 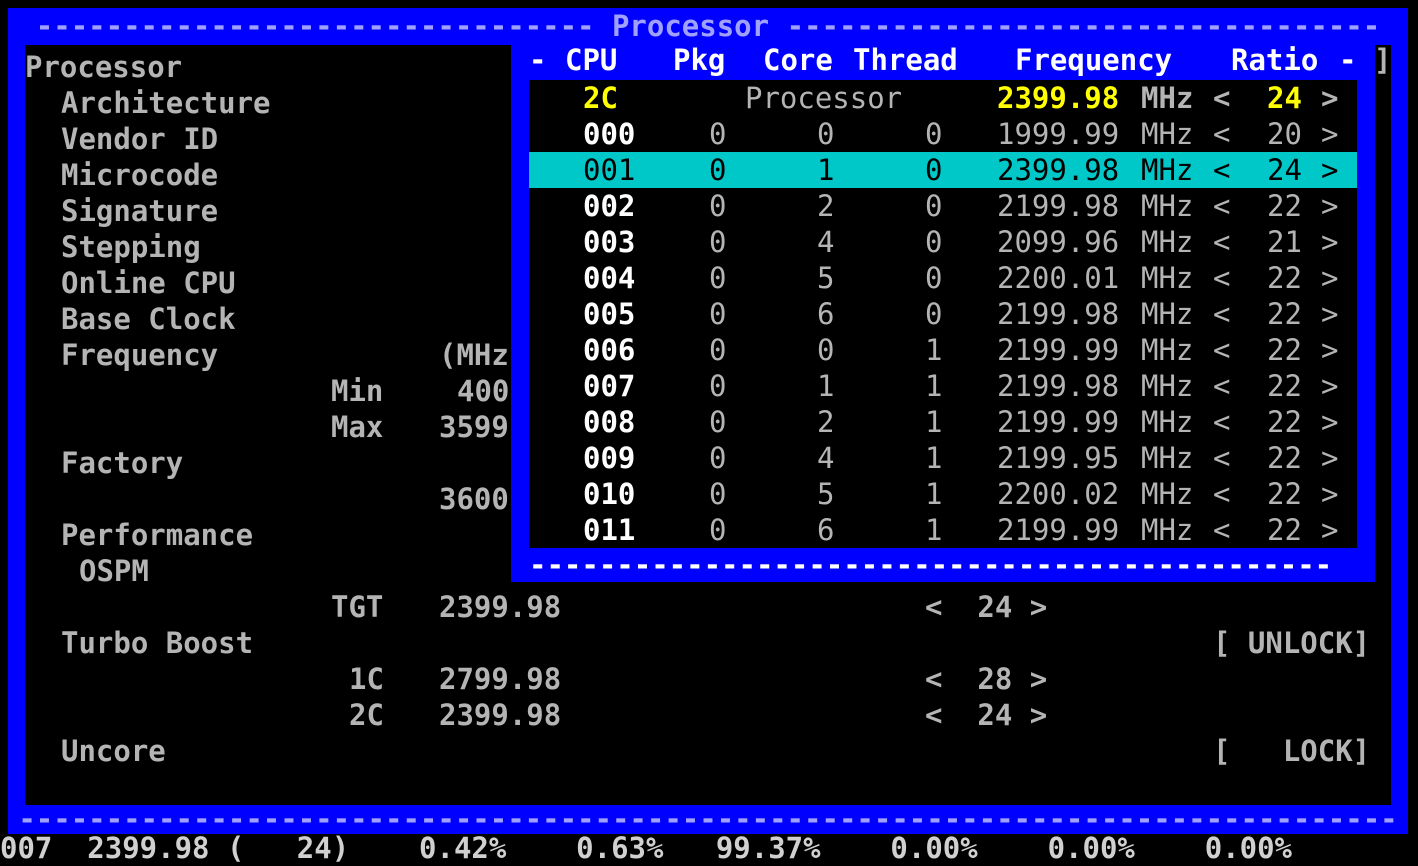 What do you see at coordinates (474, 427) in the screenshot?
I see `max-value: 3599` at bounding box center [474, 427].